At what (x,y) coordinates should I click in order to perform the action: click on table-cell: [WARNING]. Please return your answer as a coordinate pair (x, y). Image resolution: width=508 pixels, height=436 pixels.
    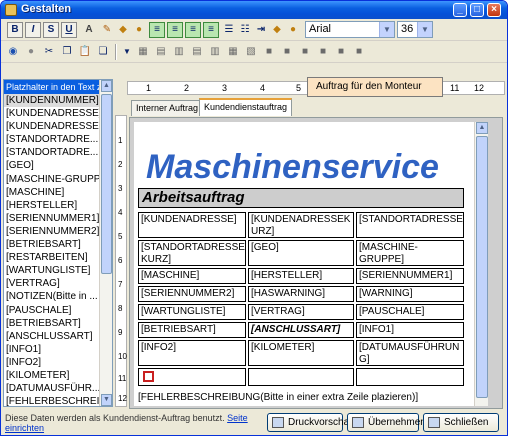
    Looking at the image, I should click on (410, 294).